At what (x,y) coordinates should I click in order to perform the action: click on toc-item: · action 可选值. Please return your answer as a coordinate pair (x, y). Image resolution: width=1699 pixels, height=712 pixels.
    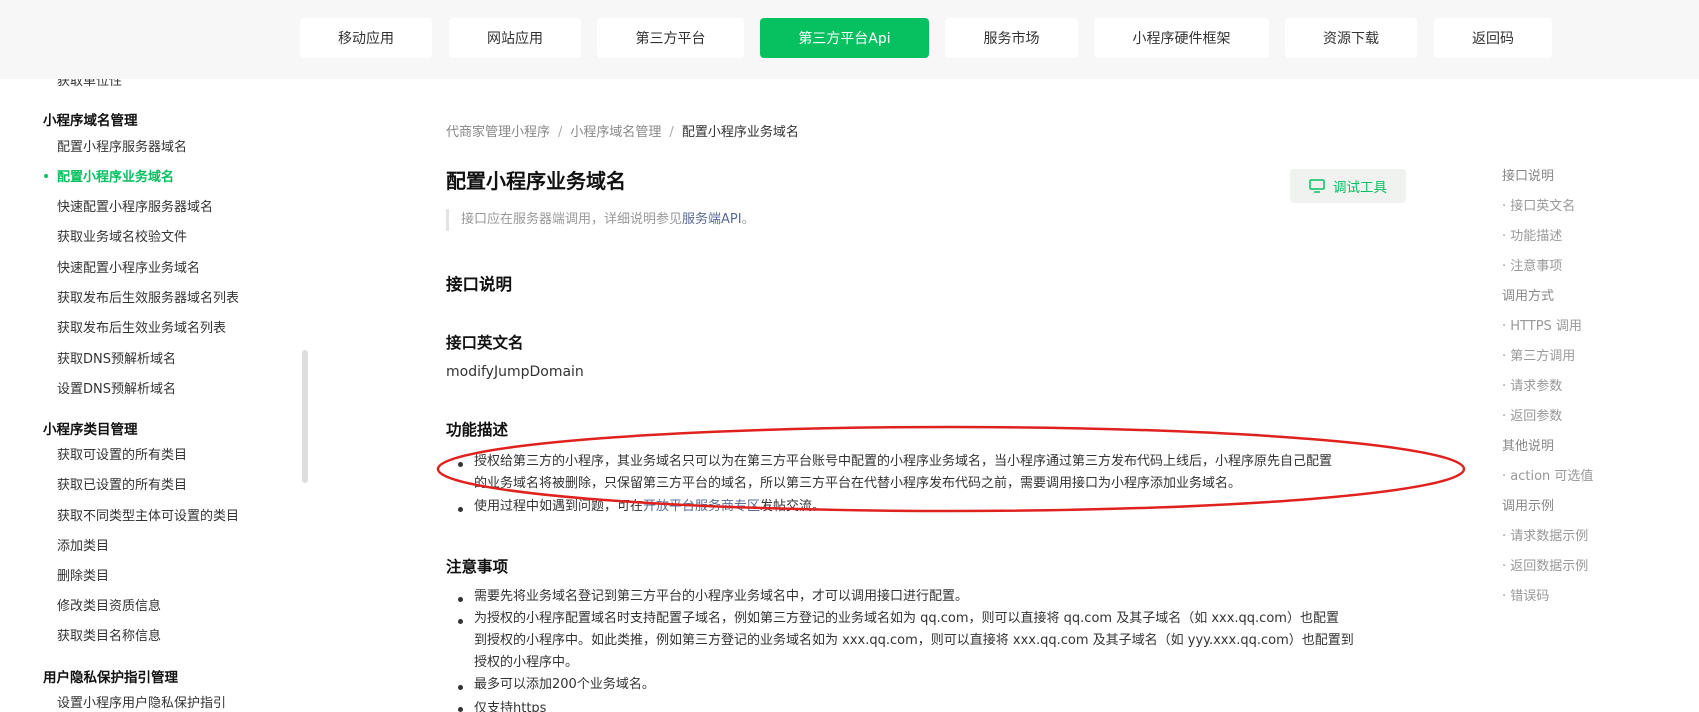
    Looking at the image, I should click on (1547, 474).